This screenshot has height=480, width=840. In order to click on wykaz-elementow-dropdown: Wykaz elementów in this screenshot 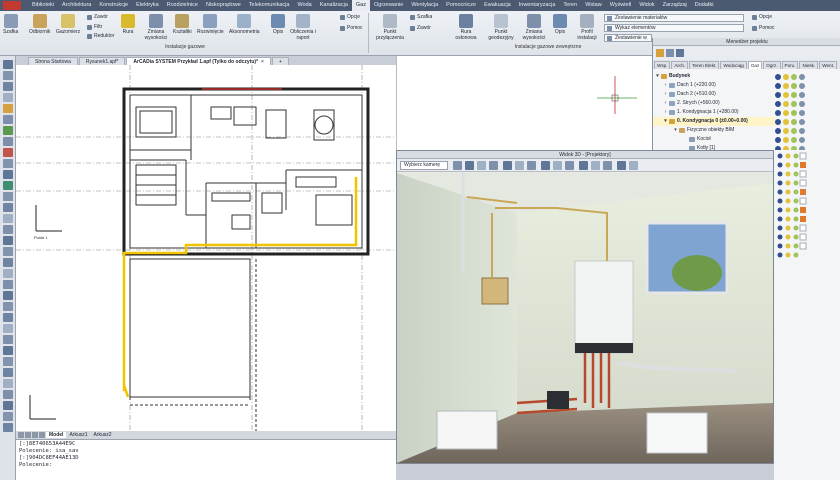, I will do `click(674, 28)`.